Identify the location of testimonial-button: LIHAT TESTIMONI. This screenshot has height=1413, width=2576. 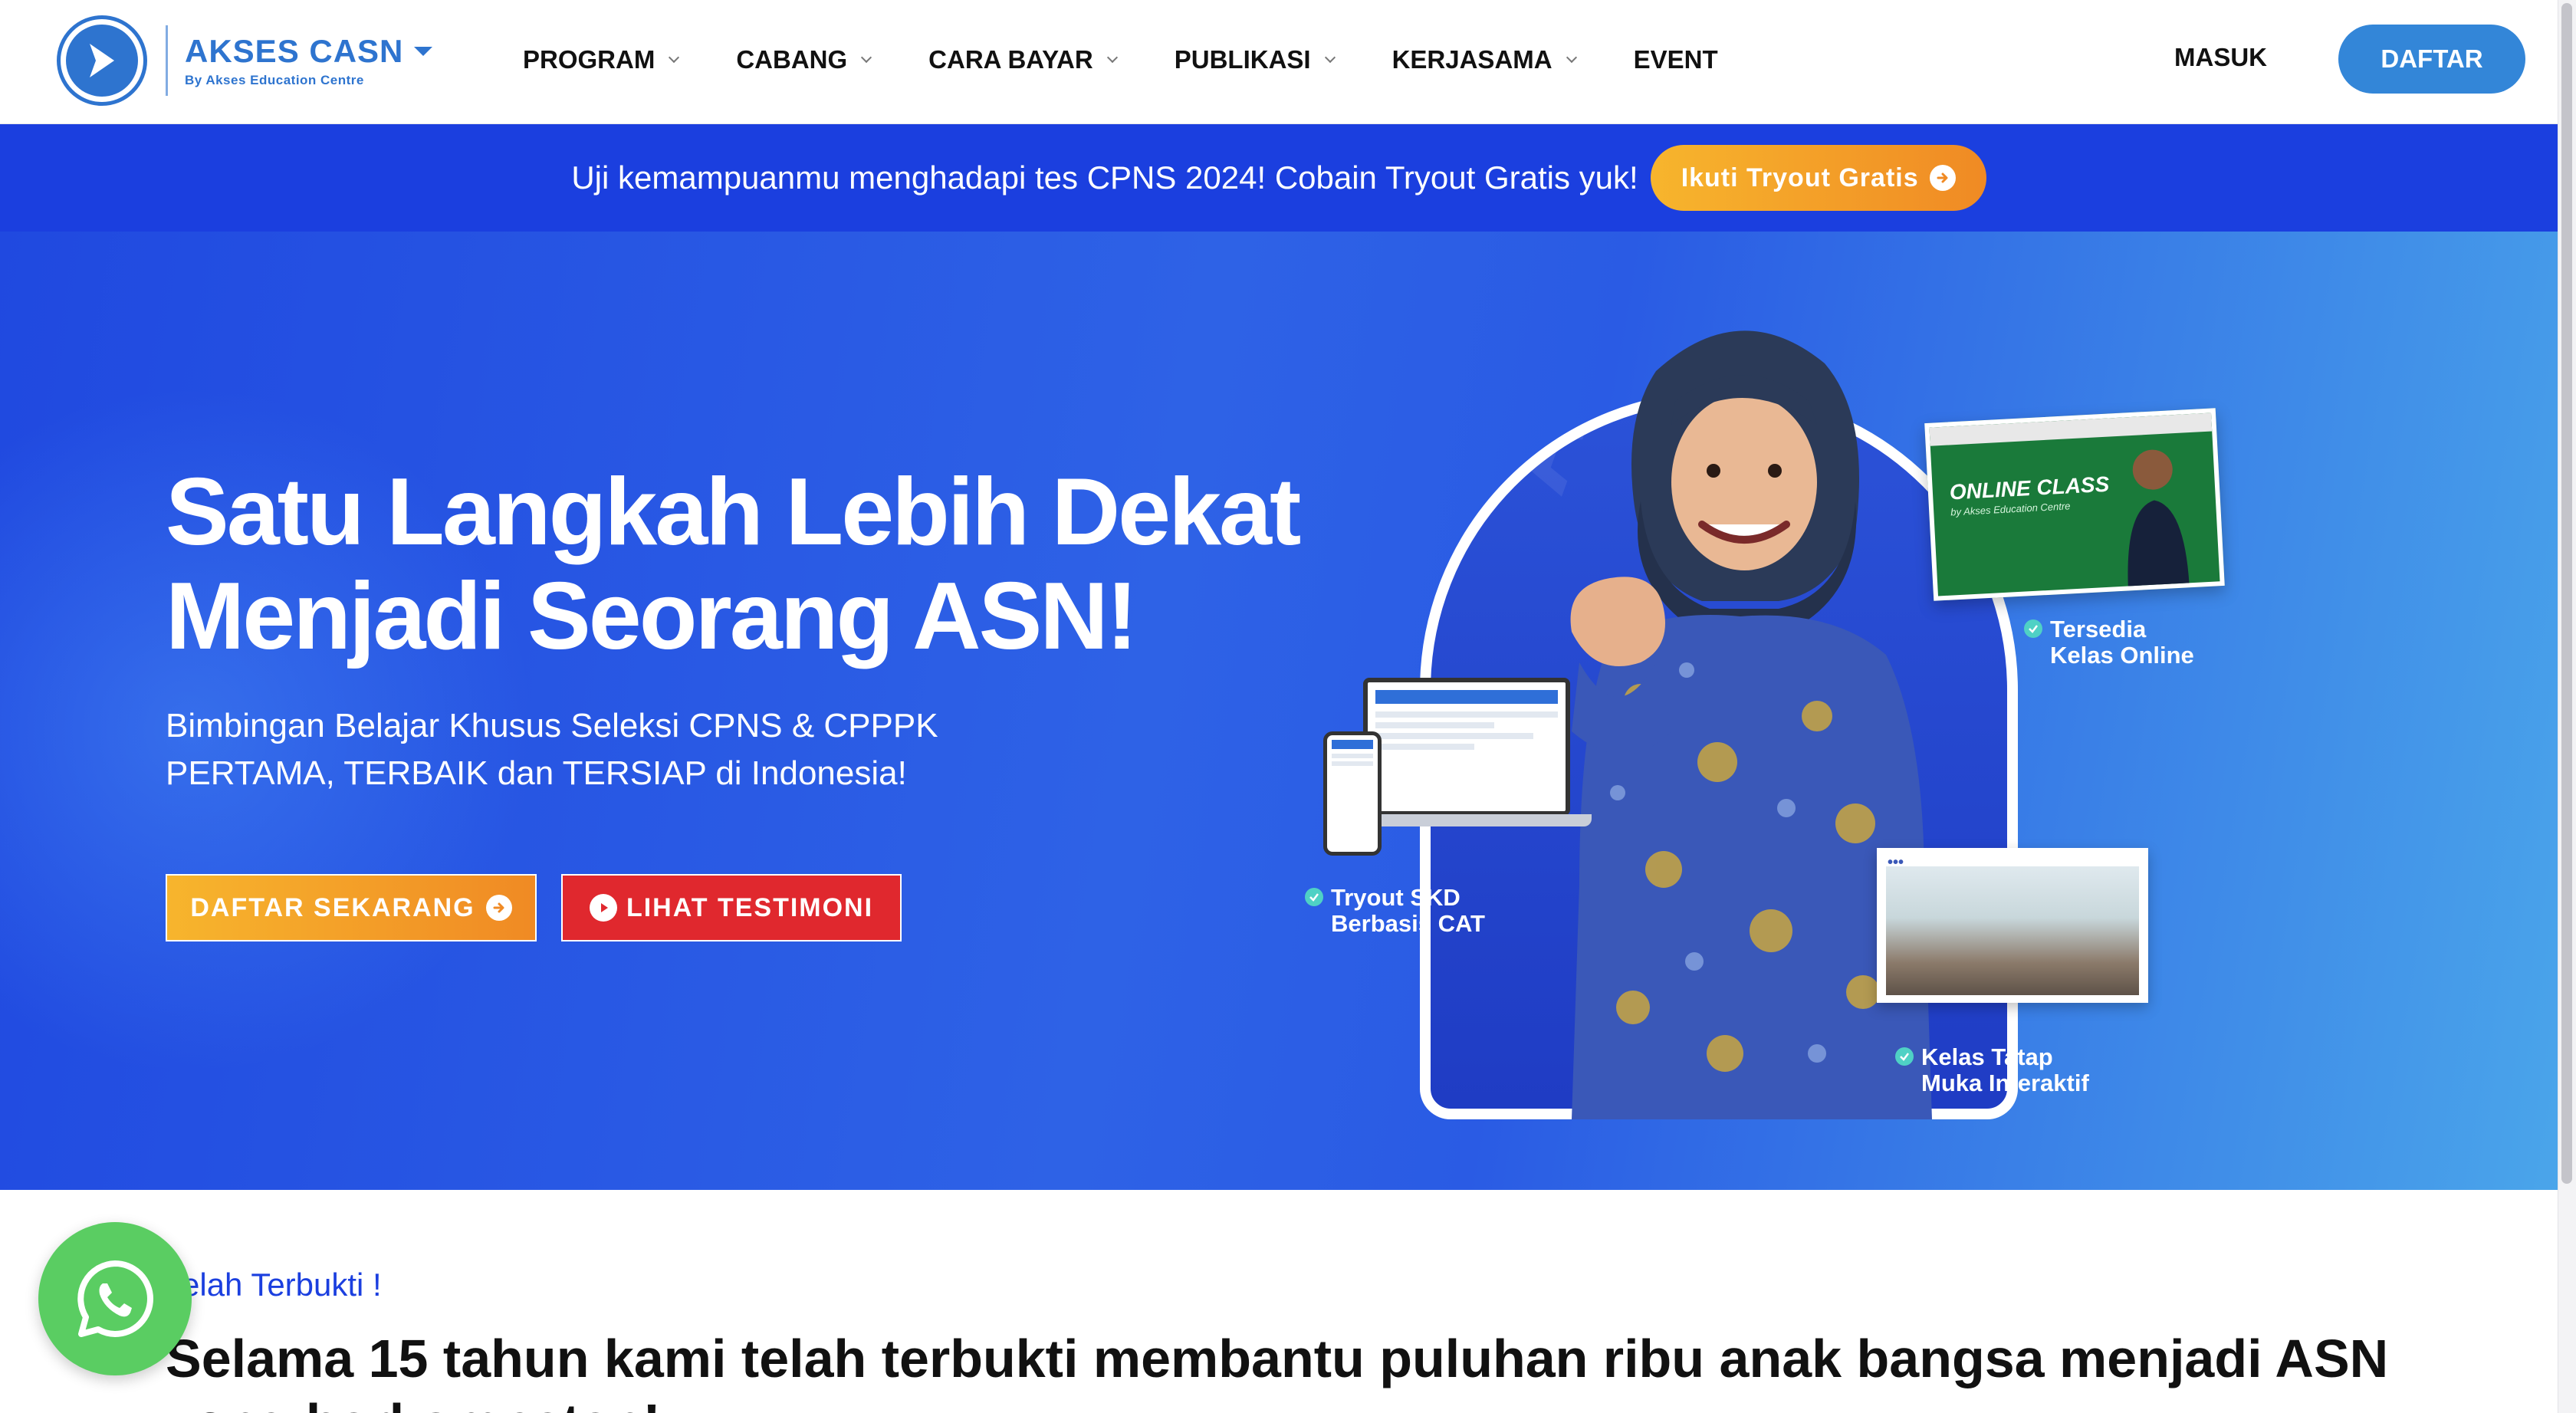
(732, 907).